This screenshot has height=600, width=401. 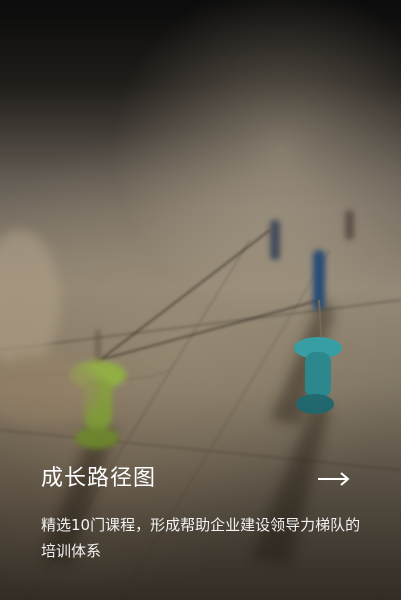 What do you see at coordinates (201, 538) in the screenshot?
I see `card-description: 精选10门课程，形成帮助企业建设领导力梯队的培训体系` at bounding box center [201, 538].